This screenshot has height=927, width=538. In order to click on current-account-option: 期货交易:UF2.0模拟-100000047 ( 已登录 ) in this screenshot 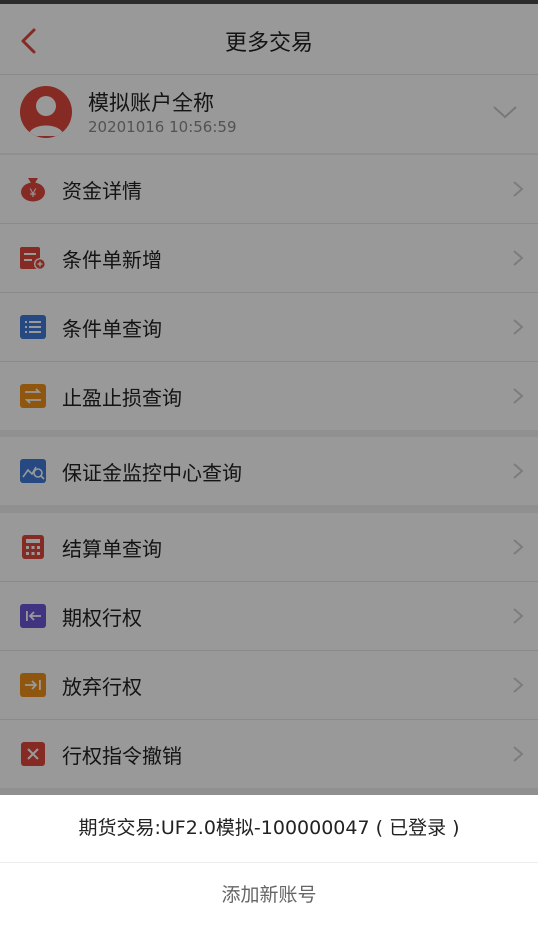, I will do `click(269, 829)`.